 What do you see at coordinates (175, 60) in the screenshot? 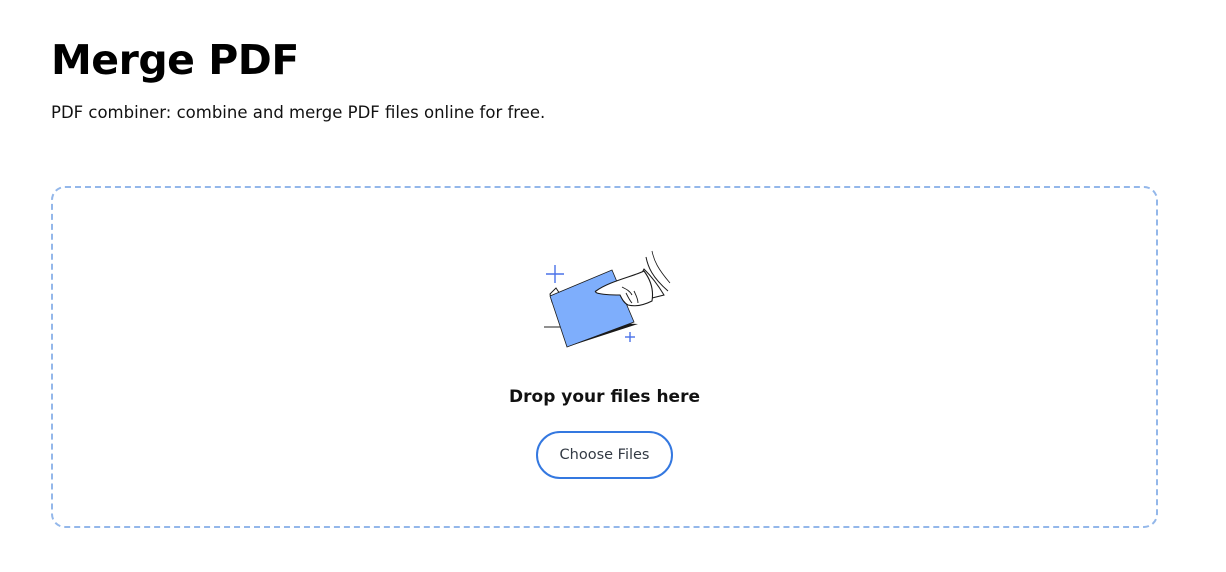
I see `page-title: Merge PDF` at bounding box center [175, 60].